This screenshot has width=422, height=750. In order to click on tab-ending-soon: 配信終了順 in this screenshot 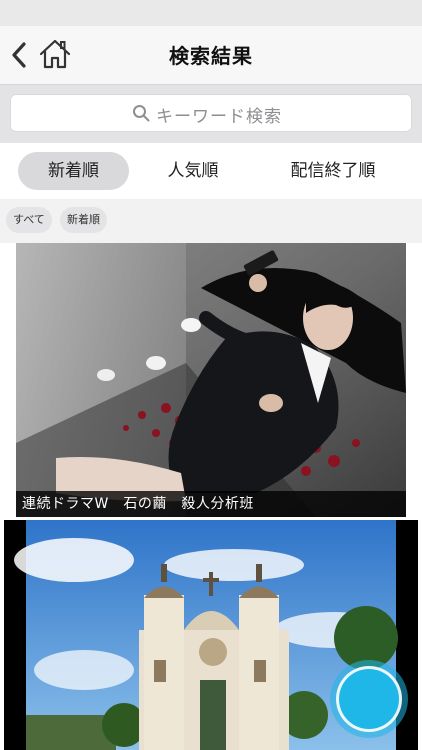, I will do `click(333, 171)`.